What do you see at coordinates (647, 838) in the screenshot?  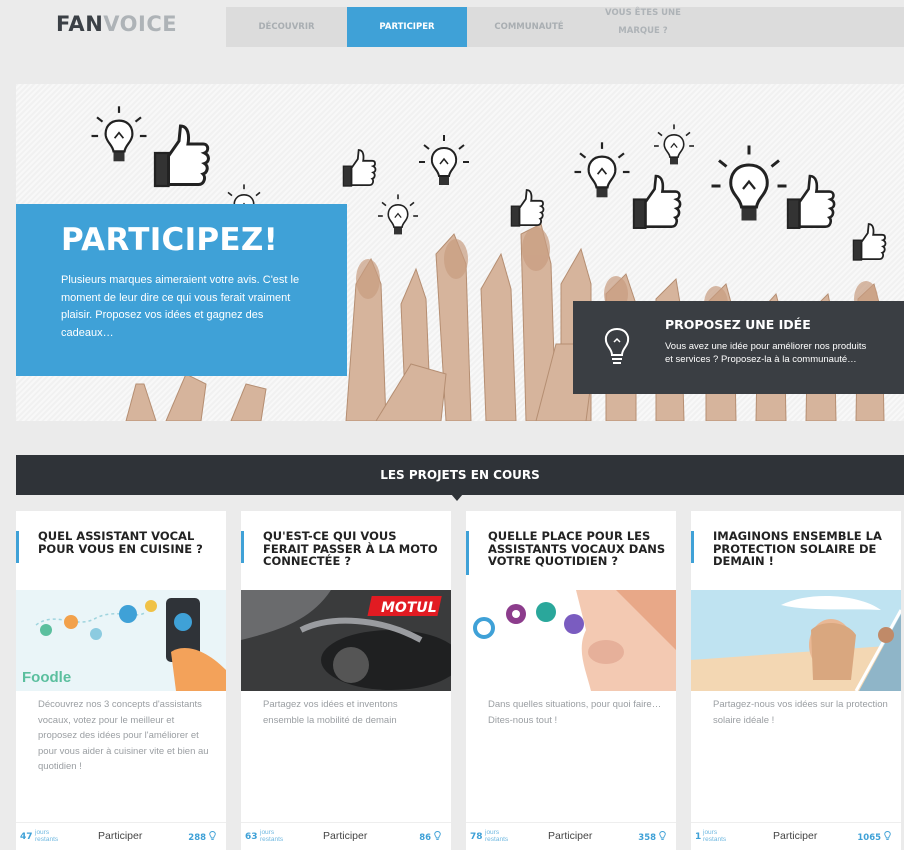 I see `idea-count-value: 358` at bounding box center [647, 838].